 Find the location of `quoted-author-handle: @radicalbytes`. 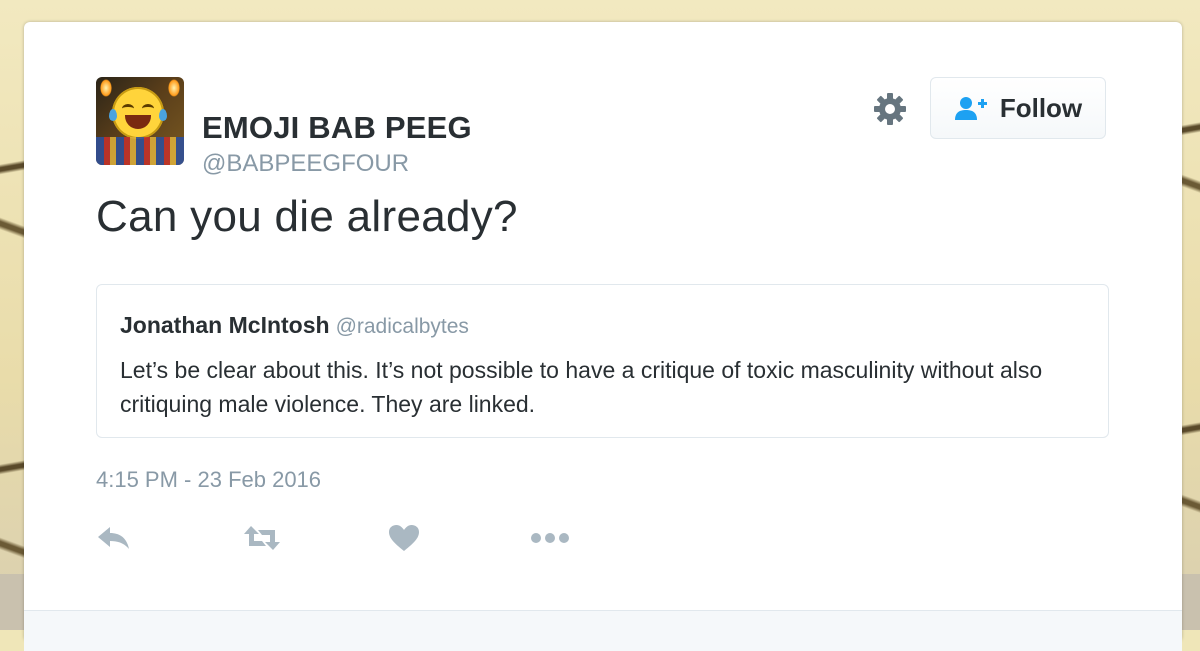

quoted-author-handle: @radicalbytes is located at coordinates (402, 326).